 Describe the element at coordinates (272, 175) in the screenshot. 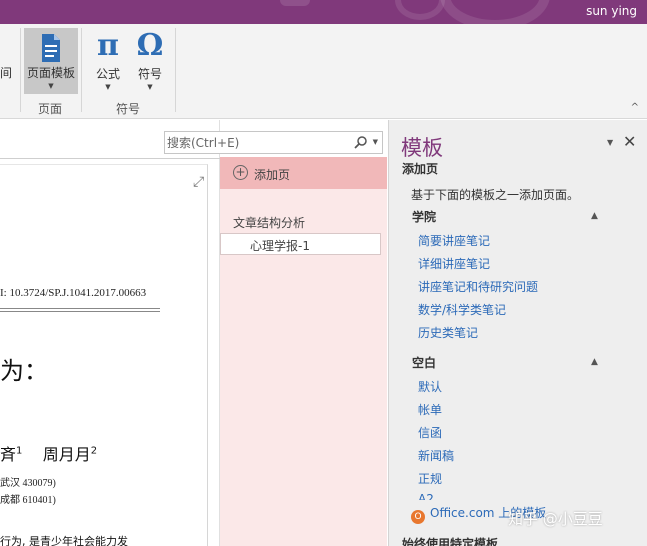

I see `add-page-label: 添加页` at that location.